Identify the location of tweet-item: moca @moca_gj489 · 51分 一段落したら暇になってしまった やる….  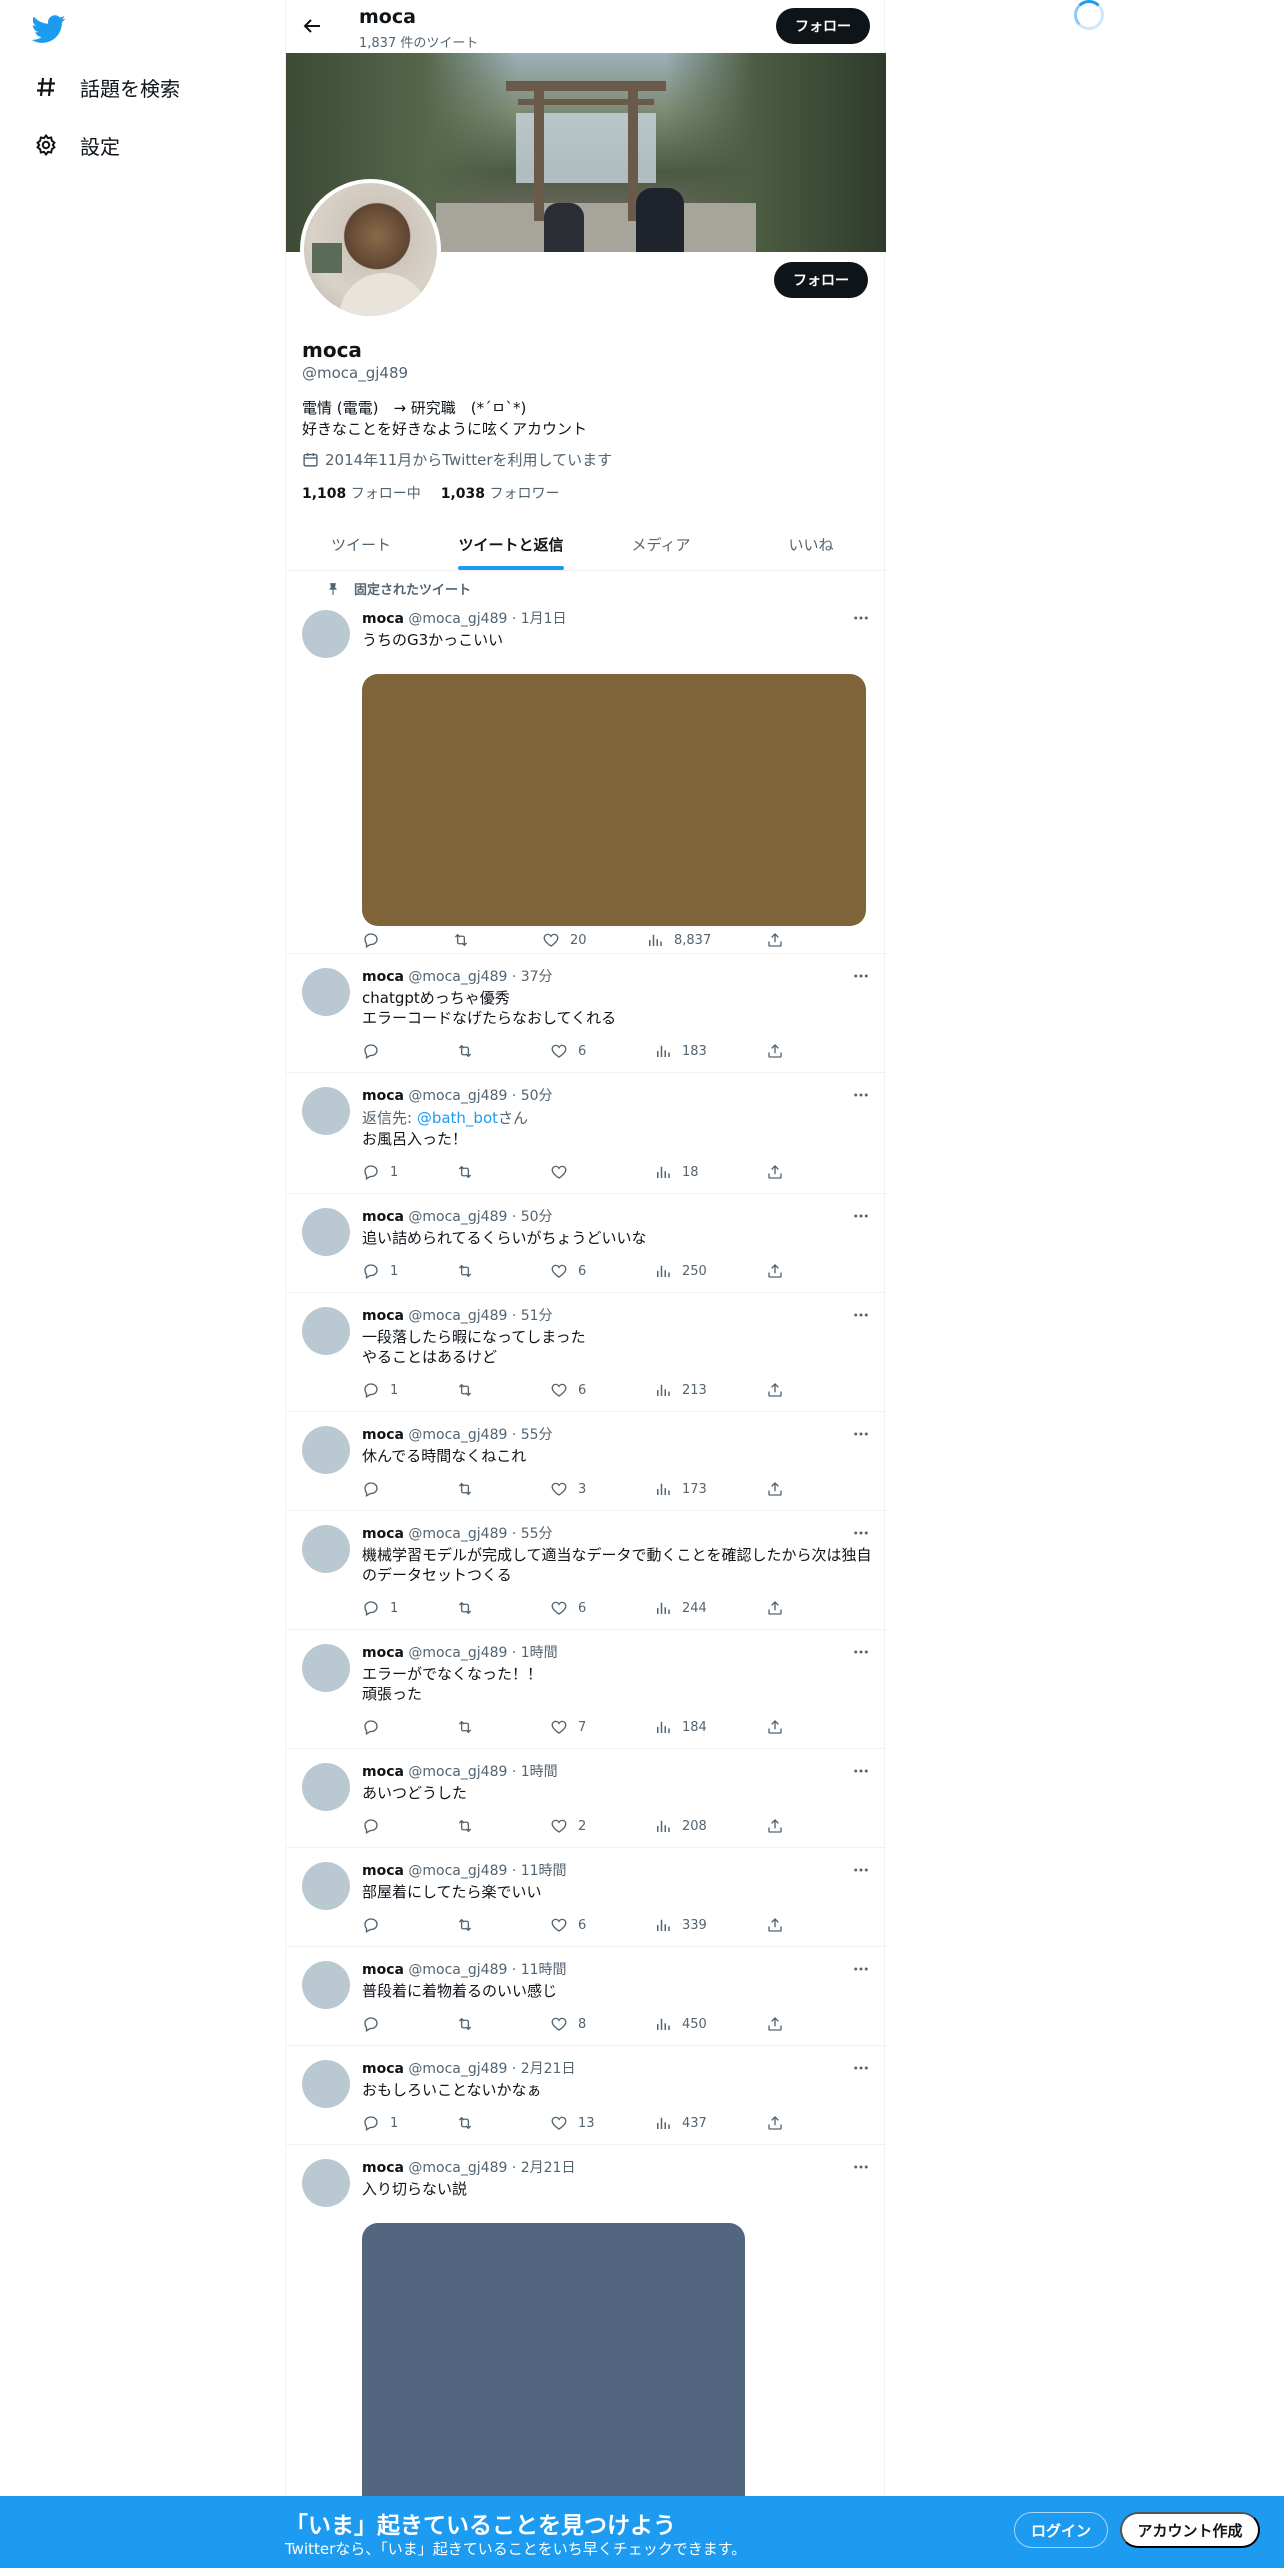
(586, 1352).